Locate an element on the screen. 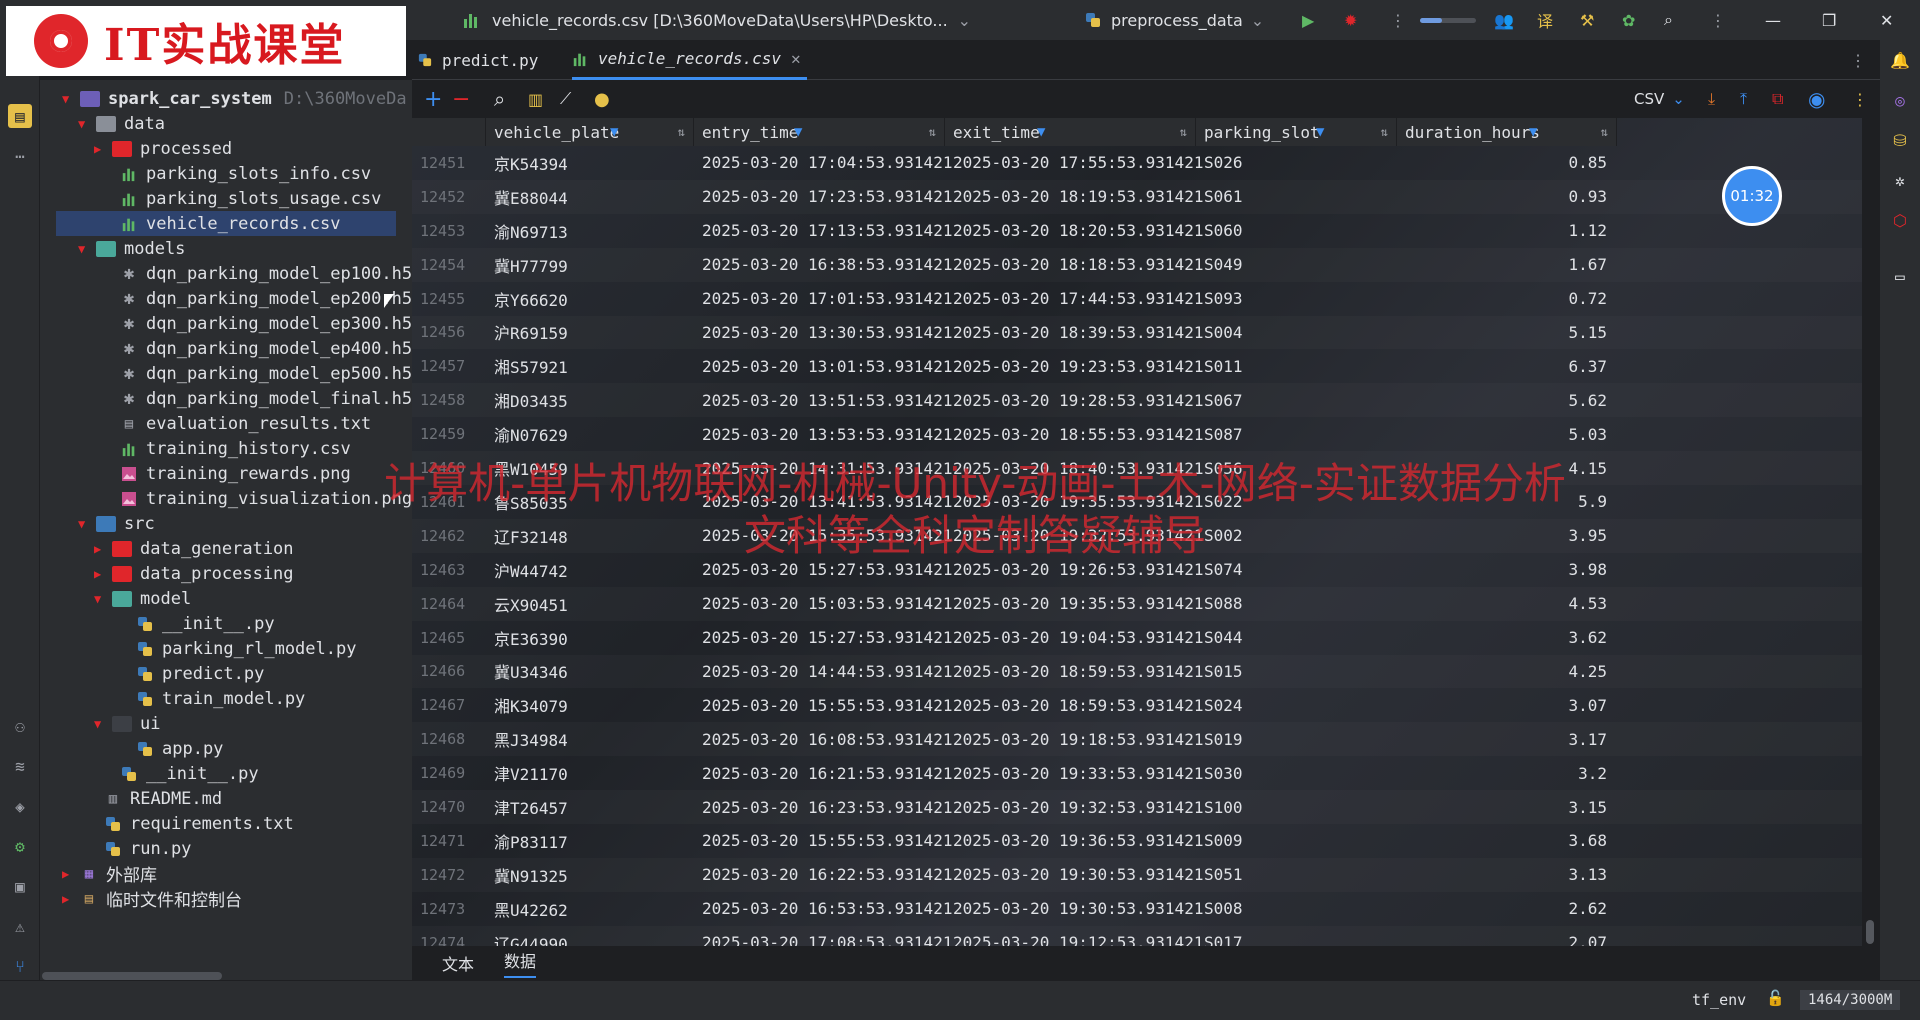  more-actions-icon: ⋮ is located at coordinates (1398, 20).